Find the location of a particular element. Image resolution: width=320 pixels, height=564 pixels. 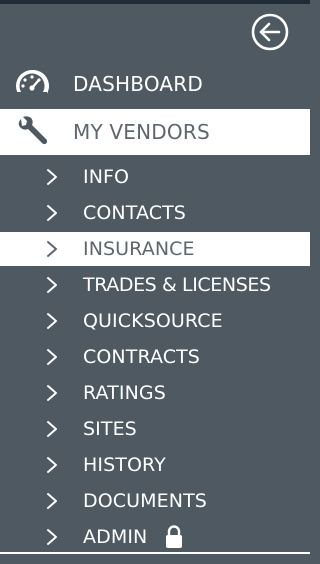

submenu-item-trades-licenses: TRADES & LICENSES is located at coordinates (155, 285).